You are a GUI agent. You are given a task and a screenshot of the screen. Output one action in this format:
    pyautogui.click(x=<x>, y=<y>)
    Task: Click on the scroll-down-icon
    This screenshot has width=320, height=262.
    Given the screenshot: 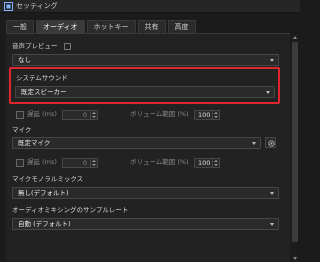 What is the action you would take?
    pyautogui.click(x=295, y=258)
    